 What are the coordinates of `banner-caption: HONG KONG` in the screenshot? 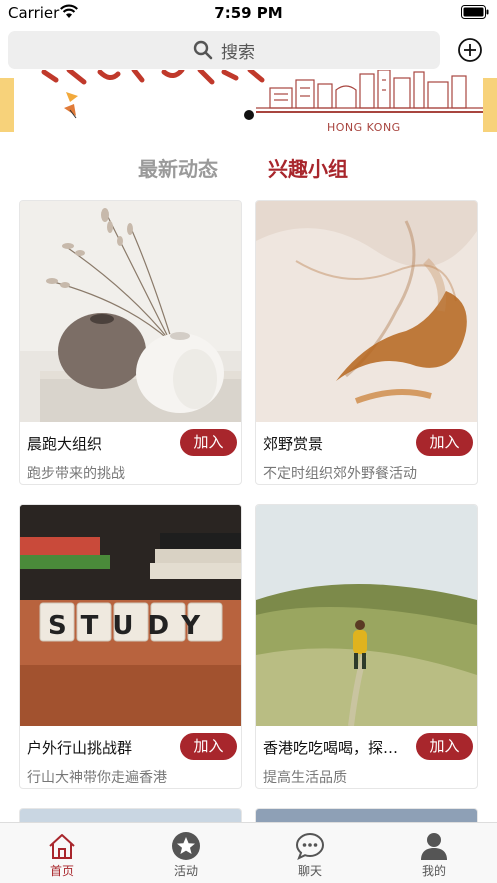 It's located at (364, 127).